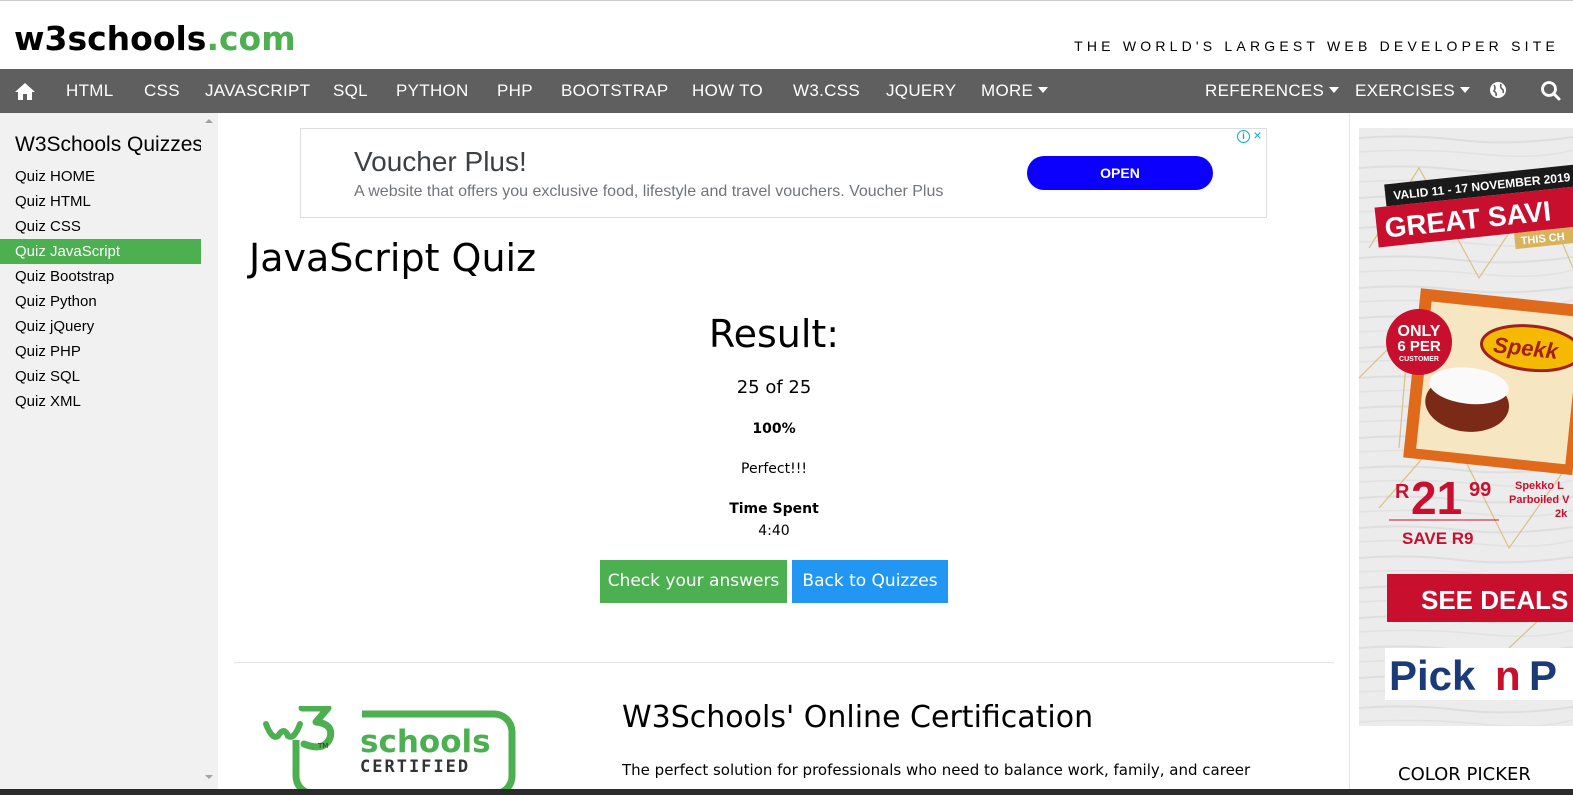 The height and width of the screenshot is (795, 1573). I want to click on ad-price-currency: R, so click(1402, 492).